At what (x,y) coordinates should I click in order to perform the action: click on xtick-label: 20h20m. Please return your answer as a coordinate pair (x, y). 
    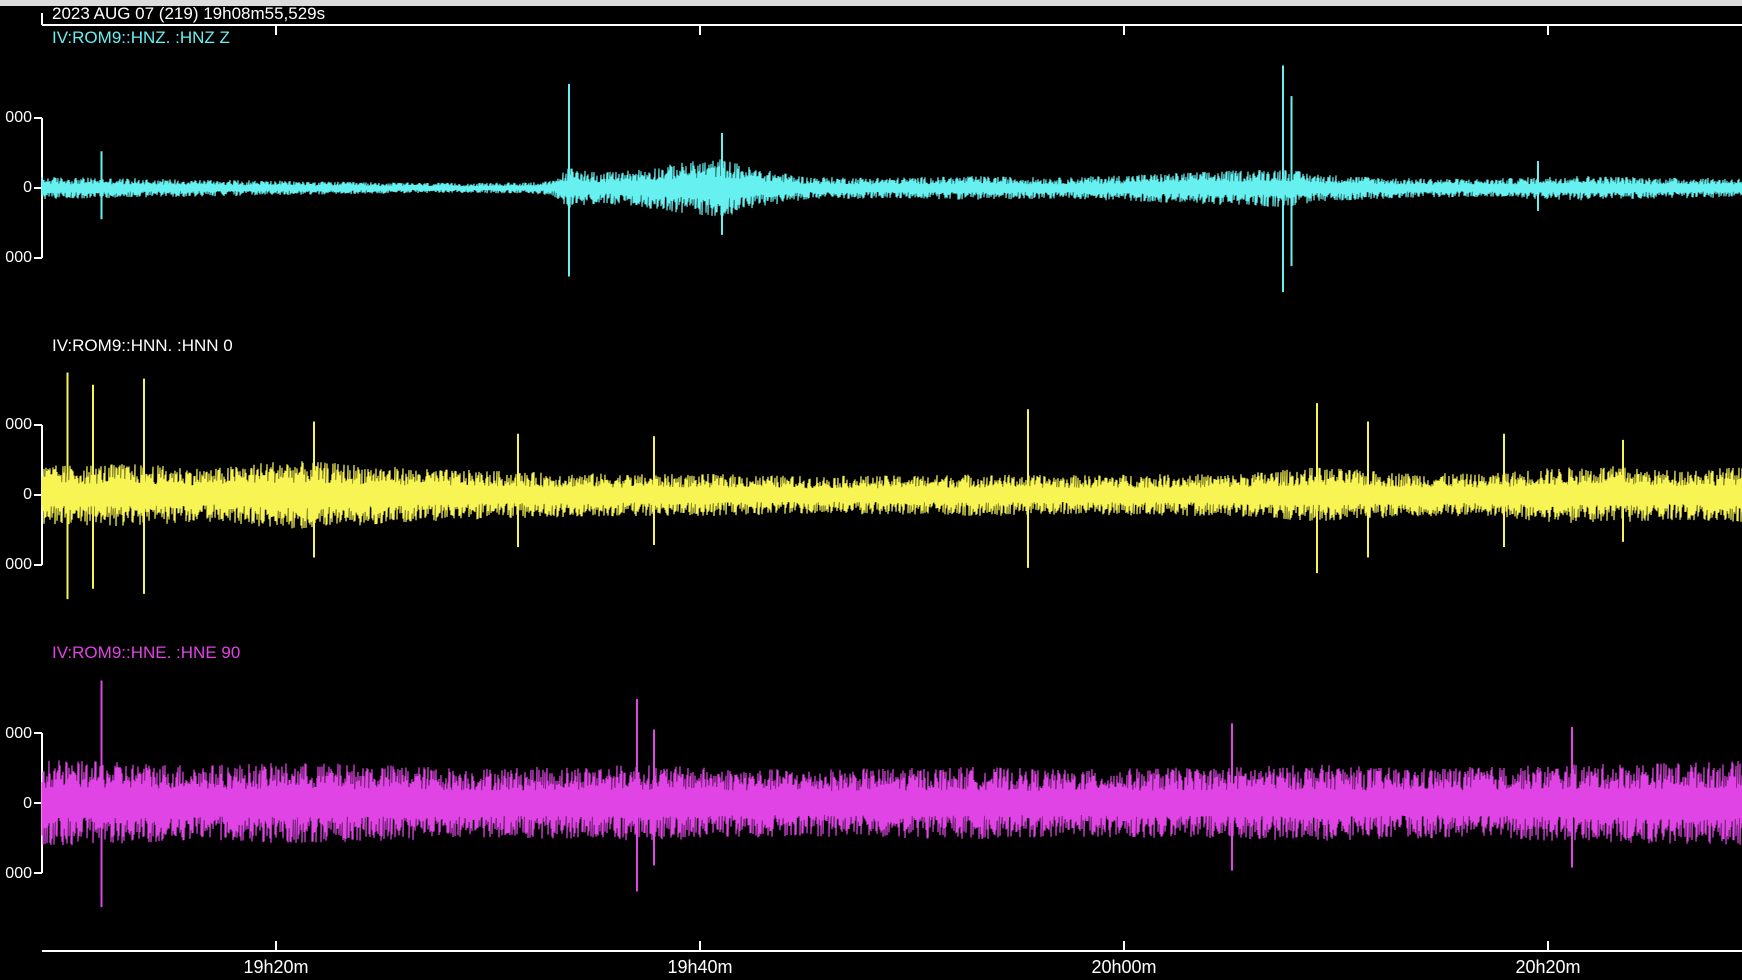
    Looking at the image, I should click on (1548, 967).